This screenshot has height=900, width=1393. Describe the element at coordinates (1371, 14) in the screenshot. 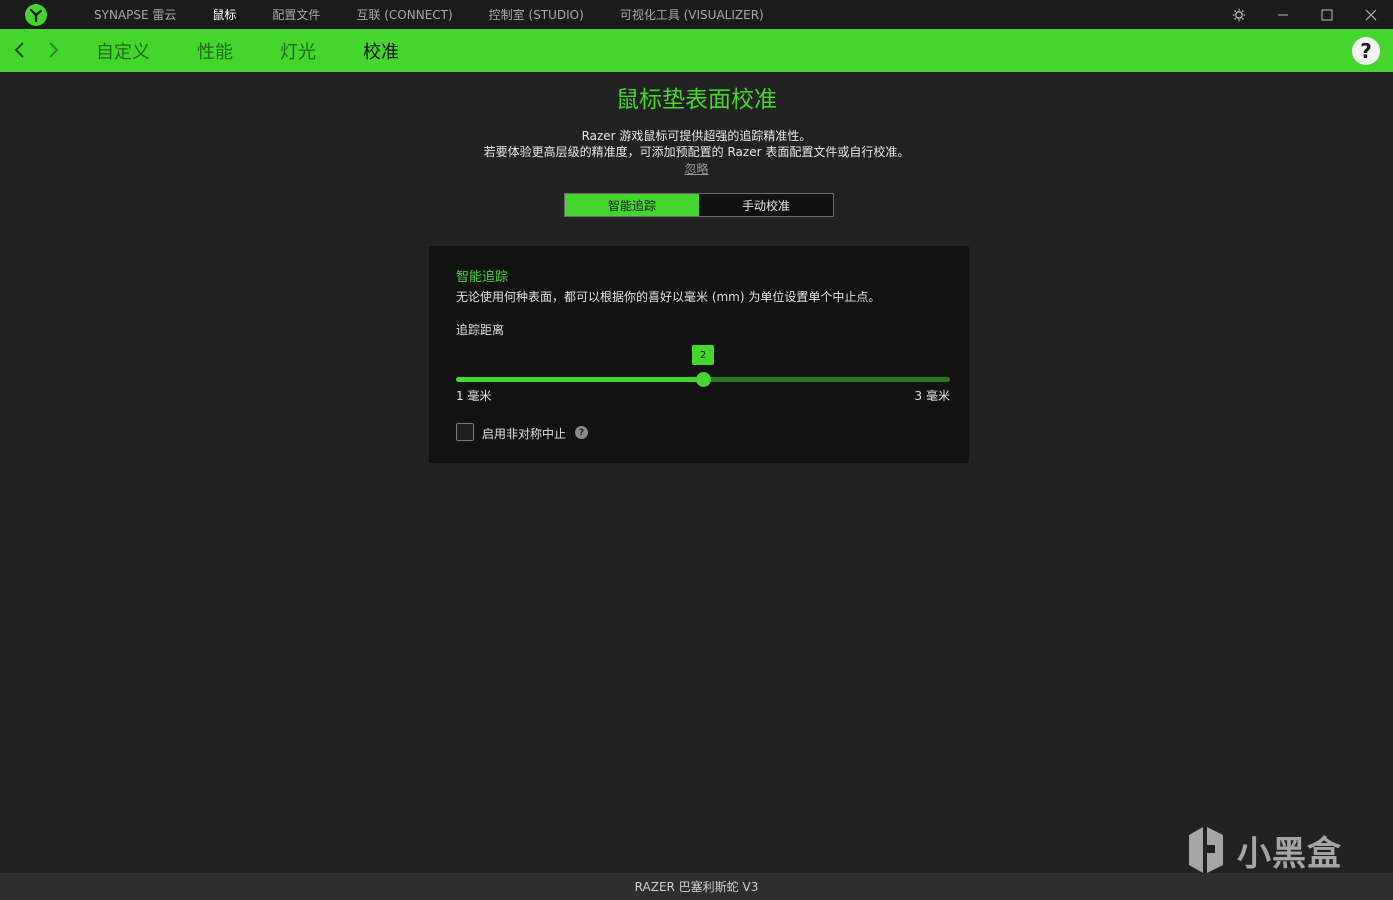

I see `close-icon` at that location.